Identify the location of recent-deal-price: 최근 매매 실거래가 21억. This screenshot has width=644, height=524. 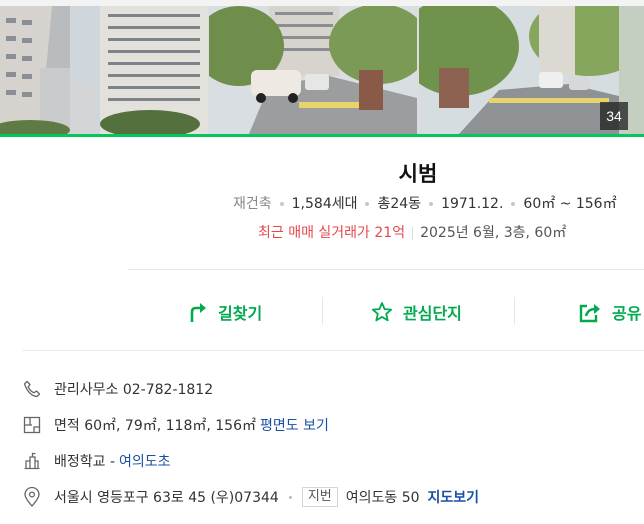
(331, 233).